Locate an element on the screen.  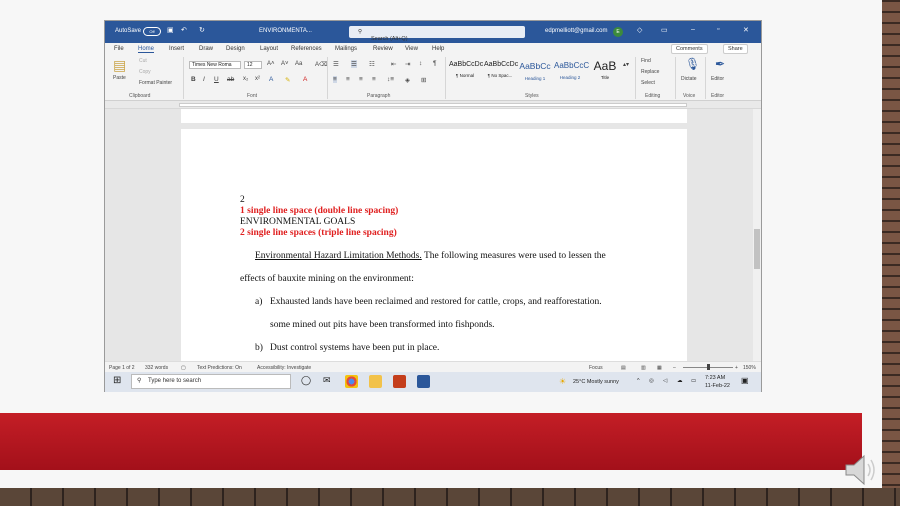
sort-icon: ↕ is located at coordinates (420, 63).